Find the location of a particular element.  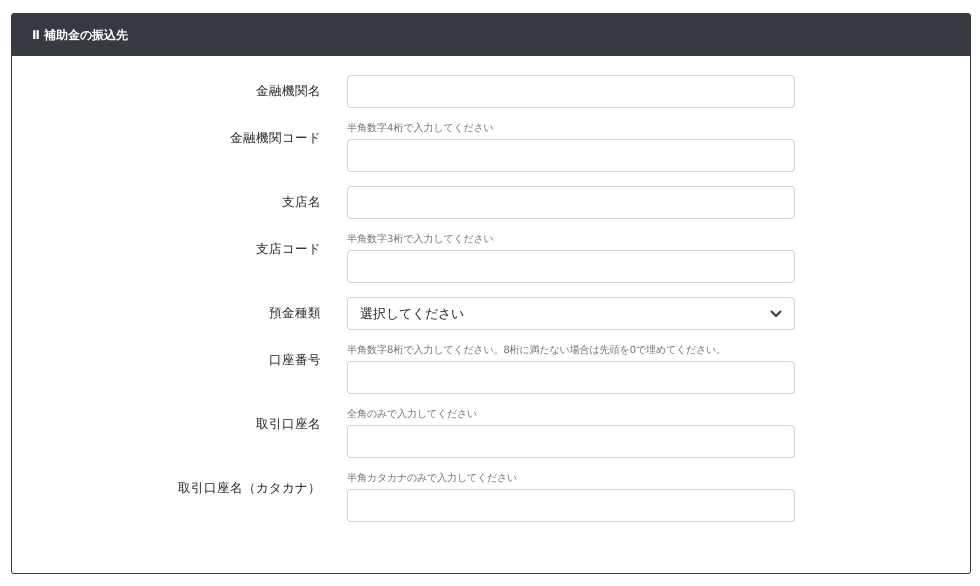

field-hint: 半角数字4桁で入力してください is located at coordinates (420, 128).